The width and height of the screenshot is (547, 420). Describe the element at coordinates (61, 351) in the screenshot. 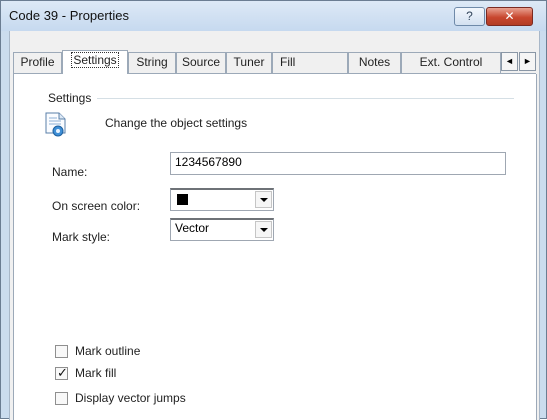

I see `mark-outline-checkbox` at that location.